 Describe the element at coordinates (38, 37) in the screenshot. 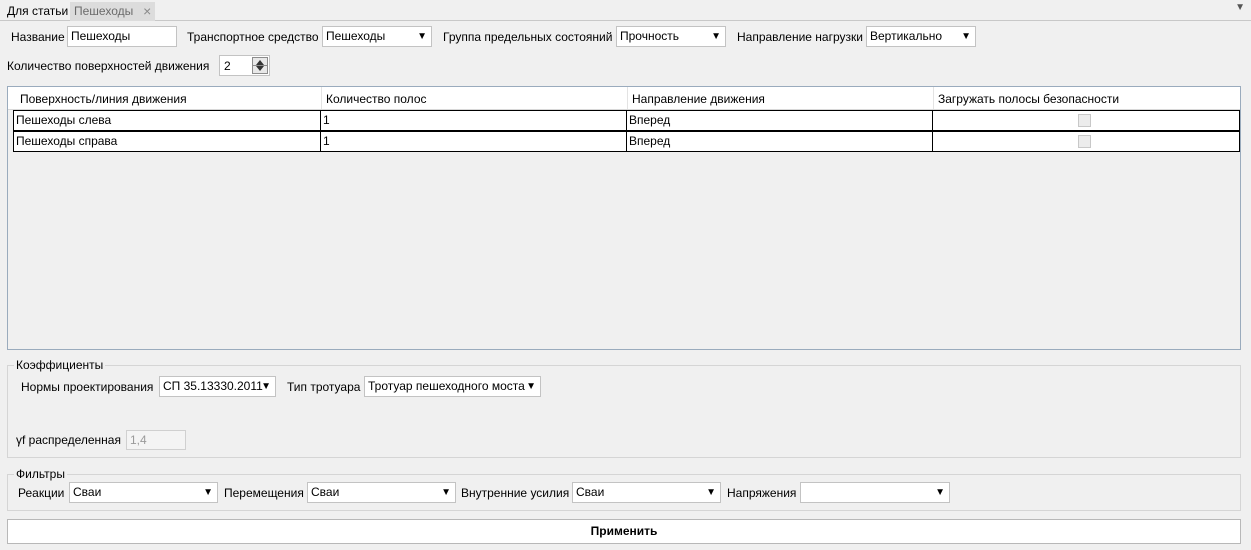

I see `name-label: Название` at that location.